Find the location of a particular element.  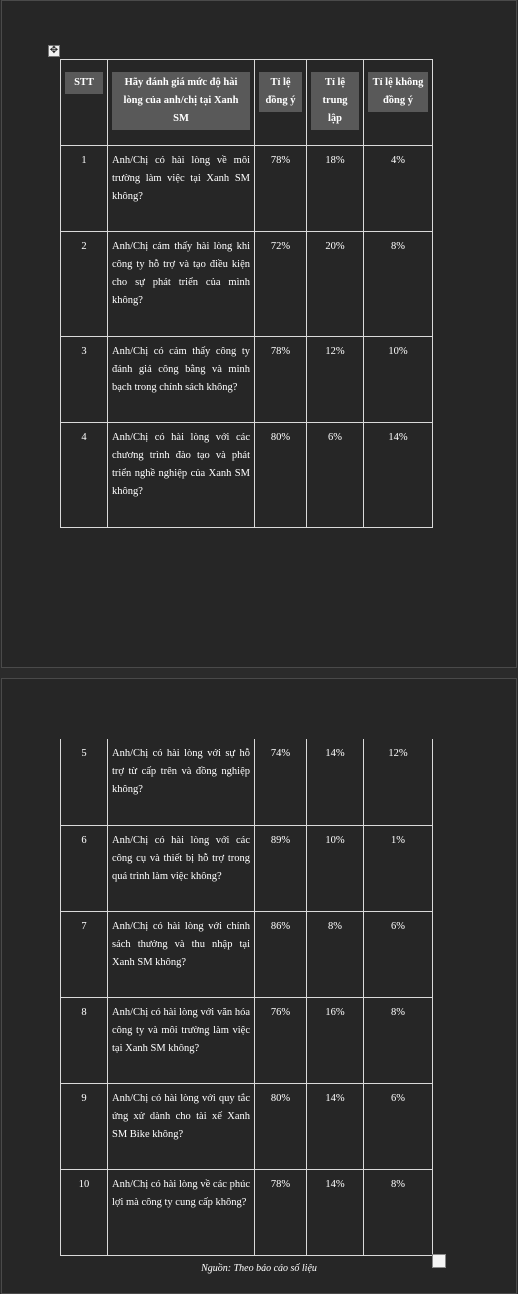

cell-stt: 9 is located at coordinates (84, 1126).